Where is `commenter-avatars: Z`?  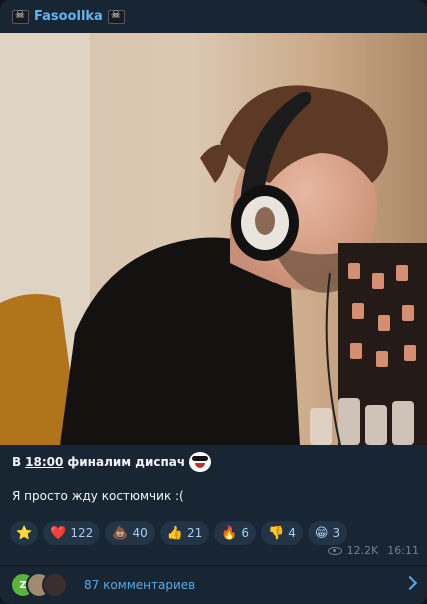
commenter-avatars: Z is located at coordinates (42, 585).